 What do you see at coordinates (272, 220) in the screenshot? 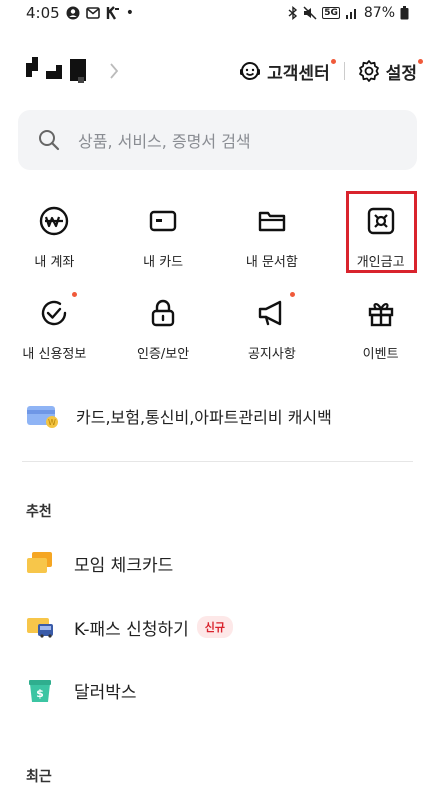
I see `folder-icon` at bounding box center [272, 220].